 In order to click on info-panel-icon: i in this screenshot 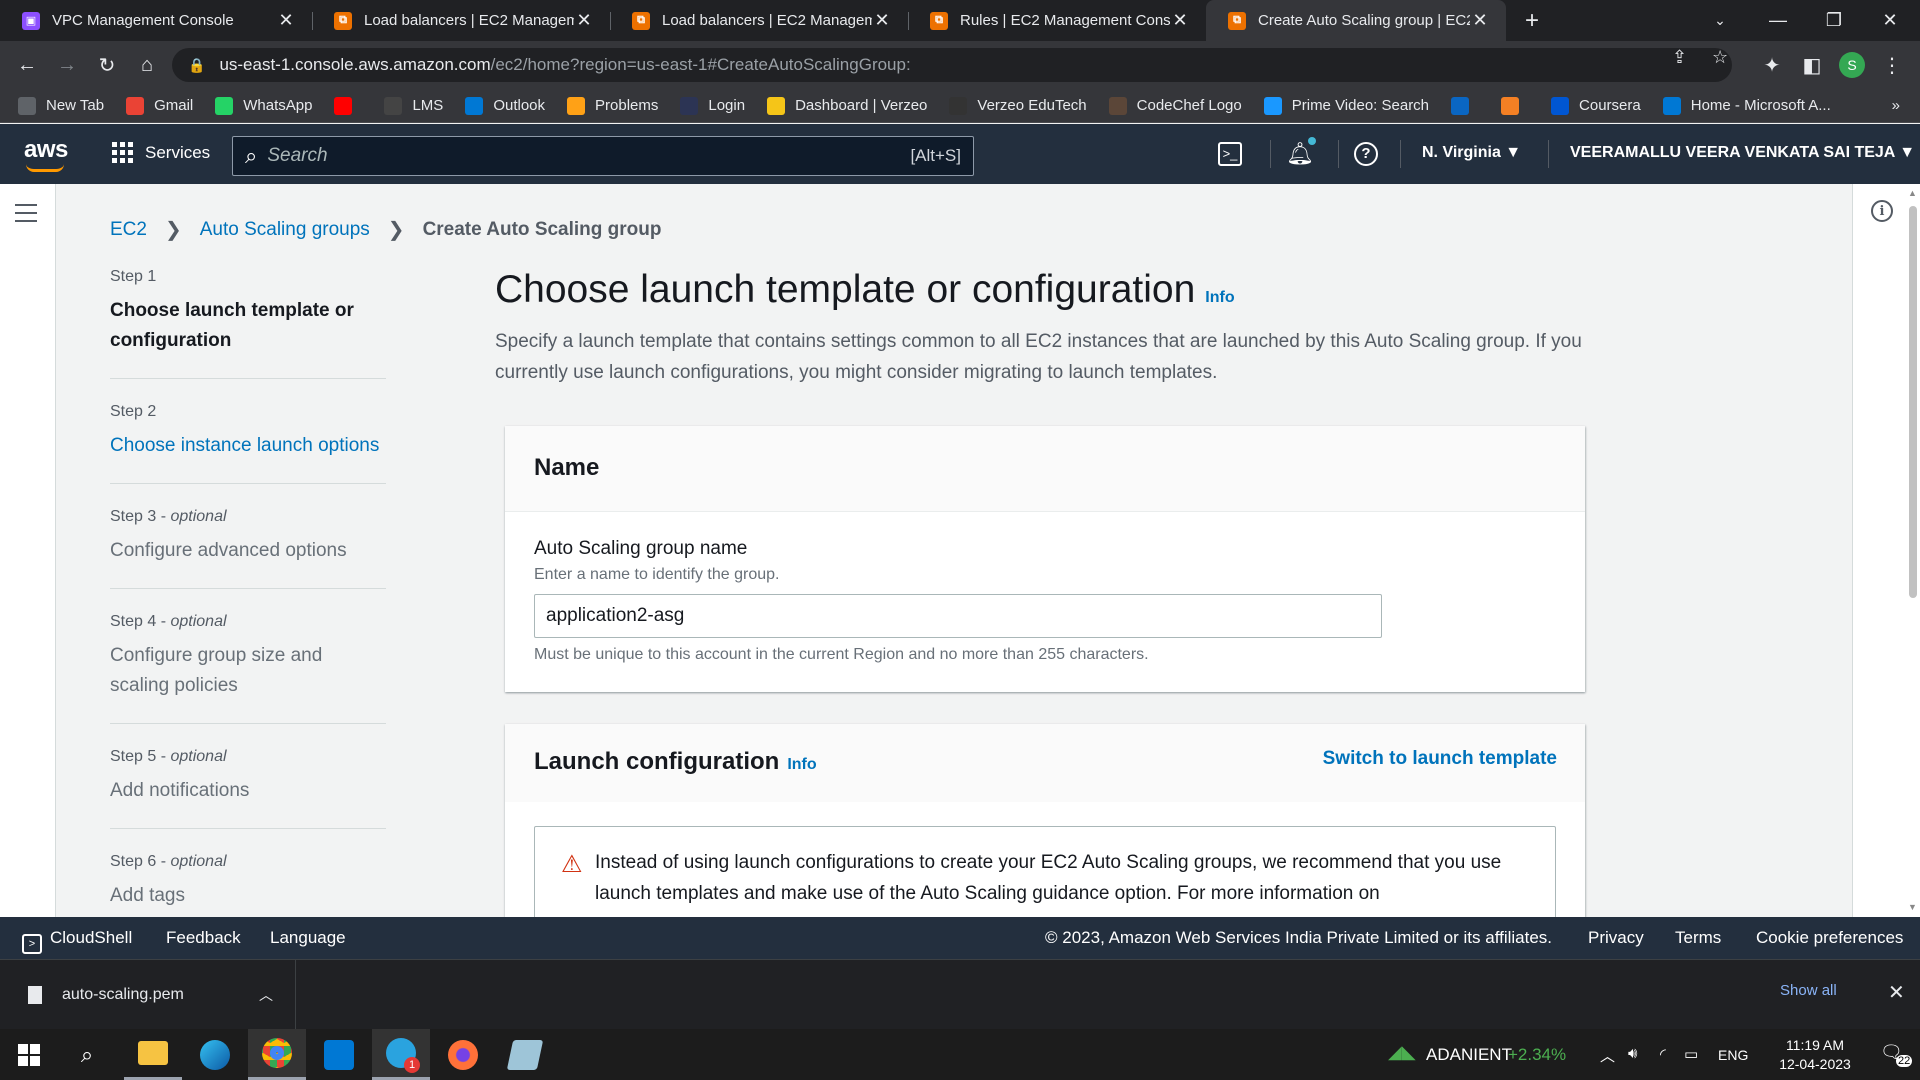, I will do `click(1882, 211)`.